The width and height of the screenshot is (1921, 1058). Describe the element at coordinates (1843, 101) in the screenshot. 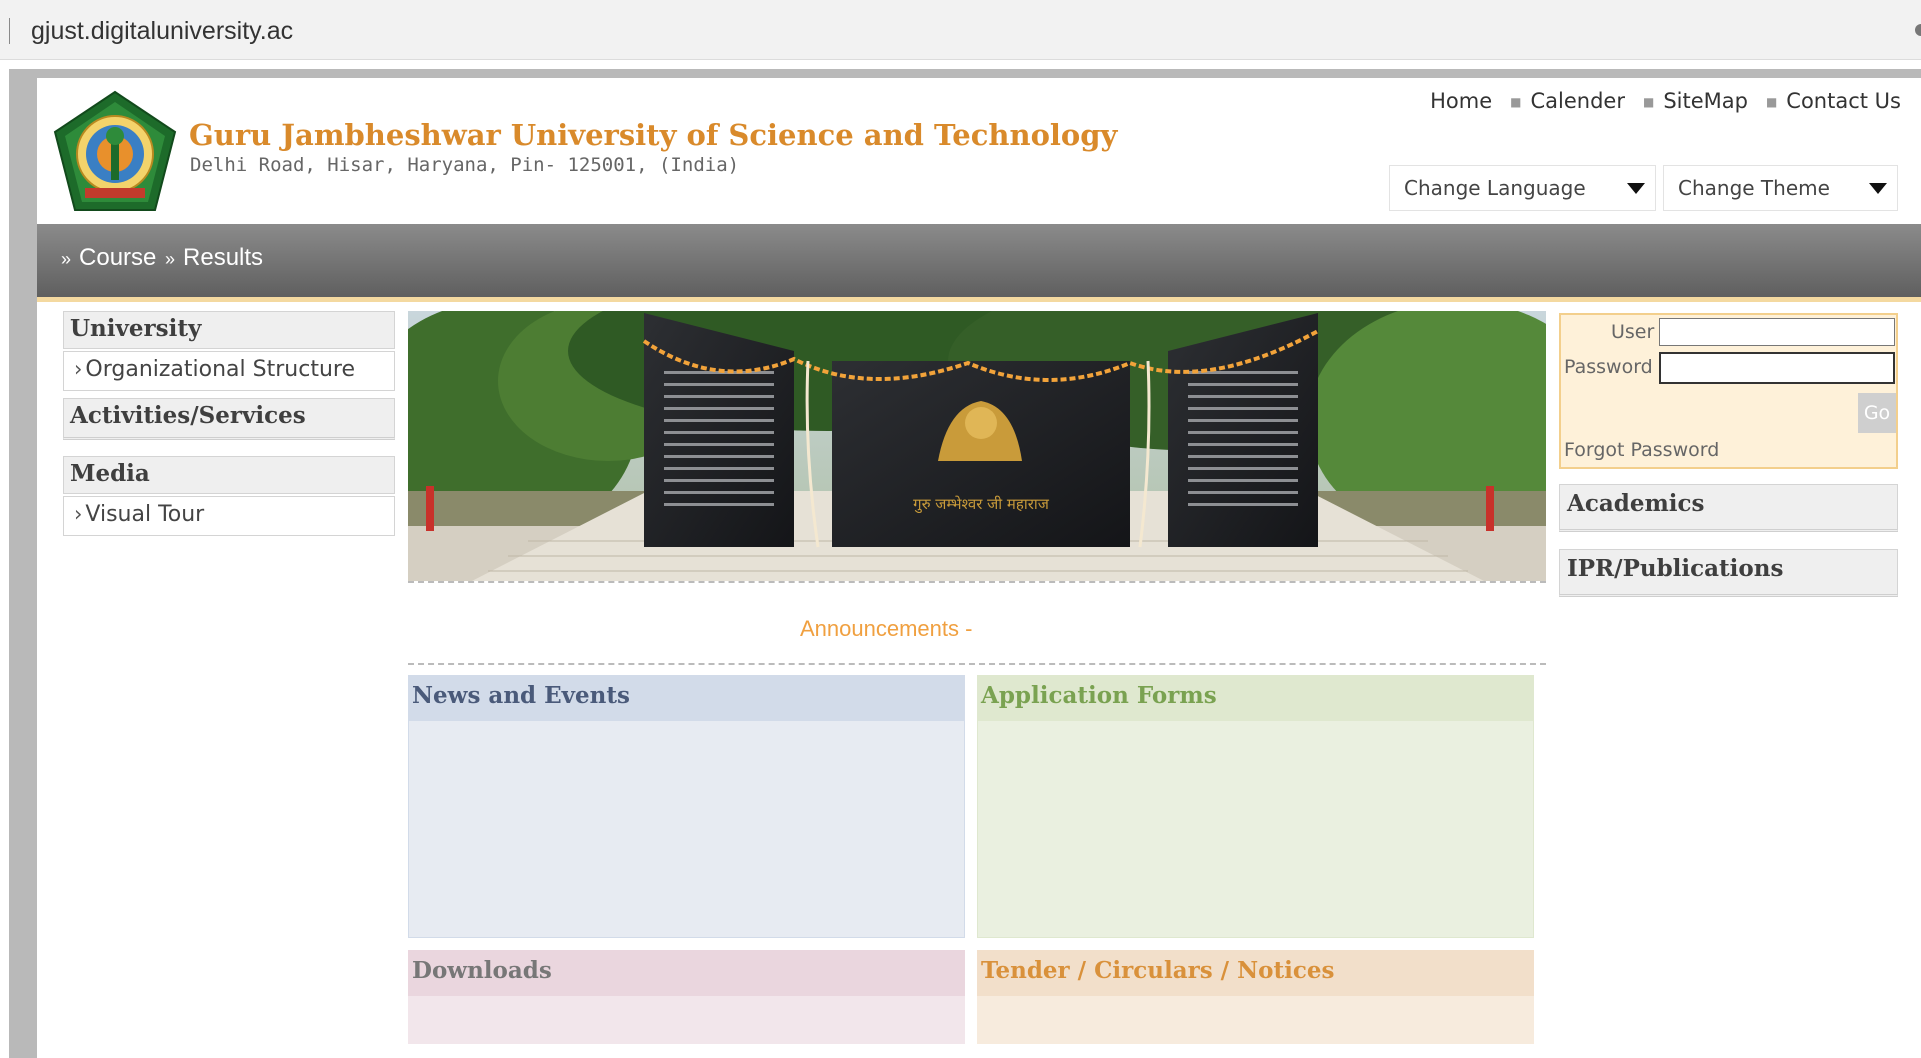

I see `contact-us-link: Contact Us` at that location.